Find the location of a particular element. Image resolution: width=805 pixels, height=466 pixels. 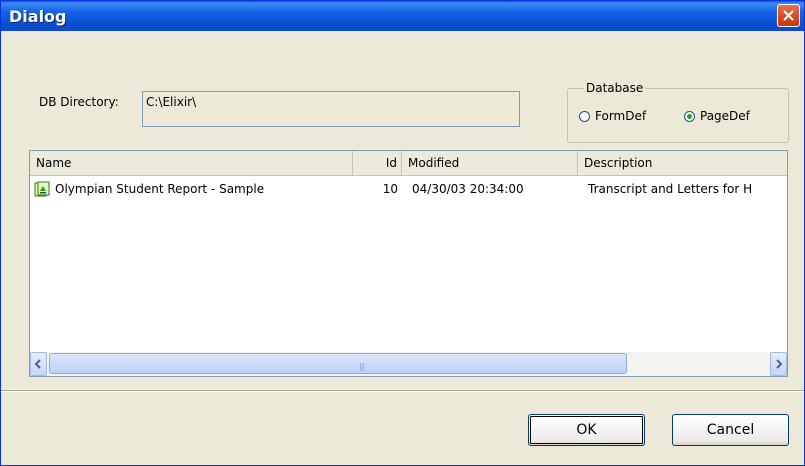

arrow-right-icon is located at coordinates (779, 364).